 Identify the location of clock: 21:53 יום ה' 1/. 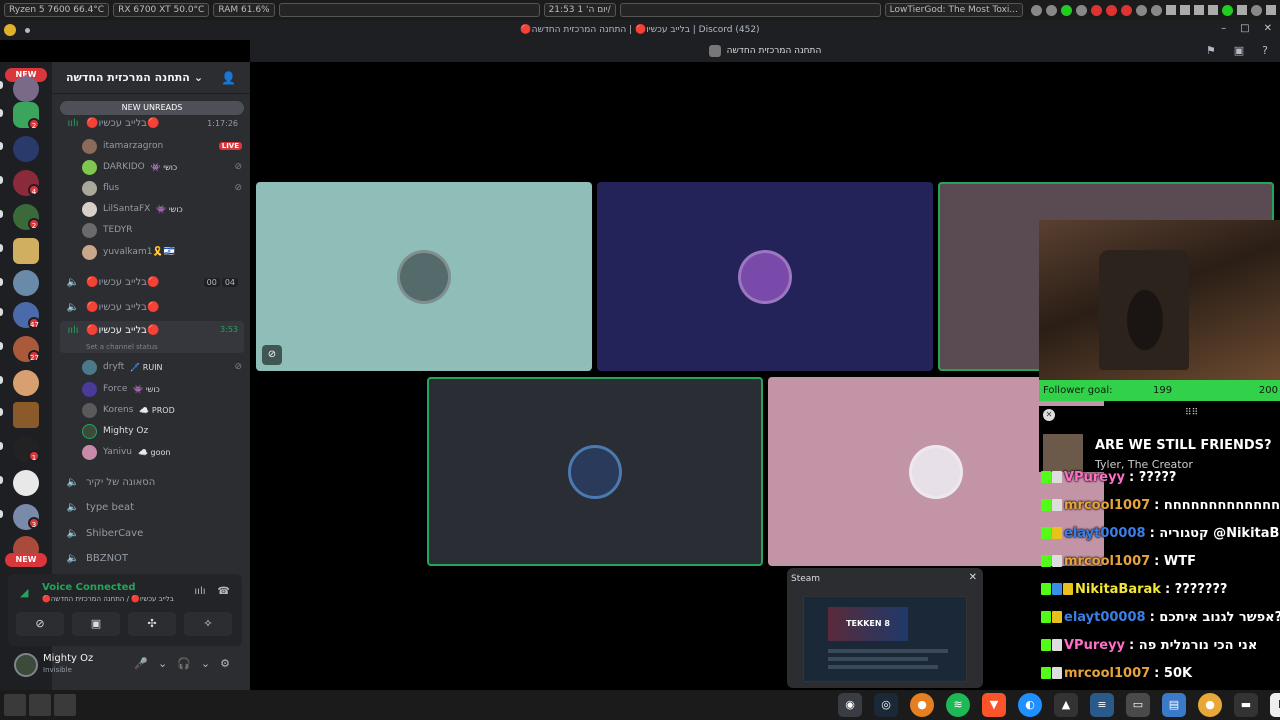
(579, 10).